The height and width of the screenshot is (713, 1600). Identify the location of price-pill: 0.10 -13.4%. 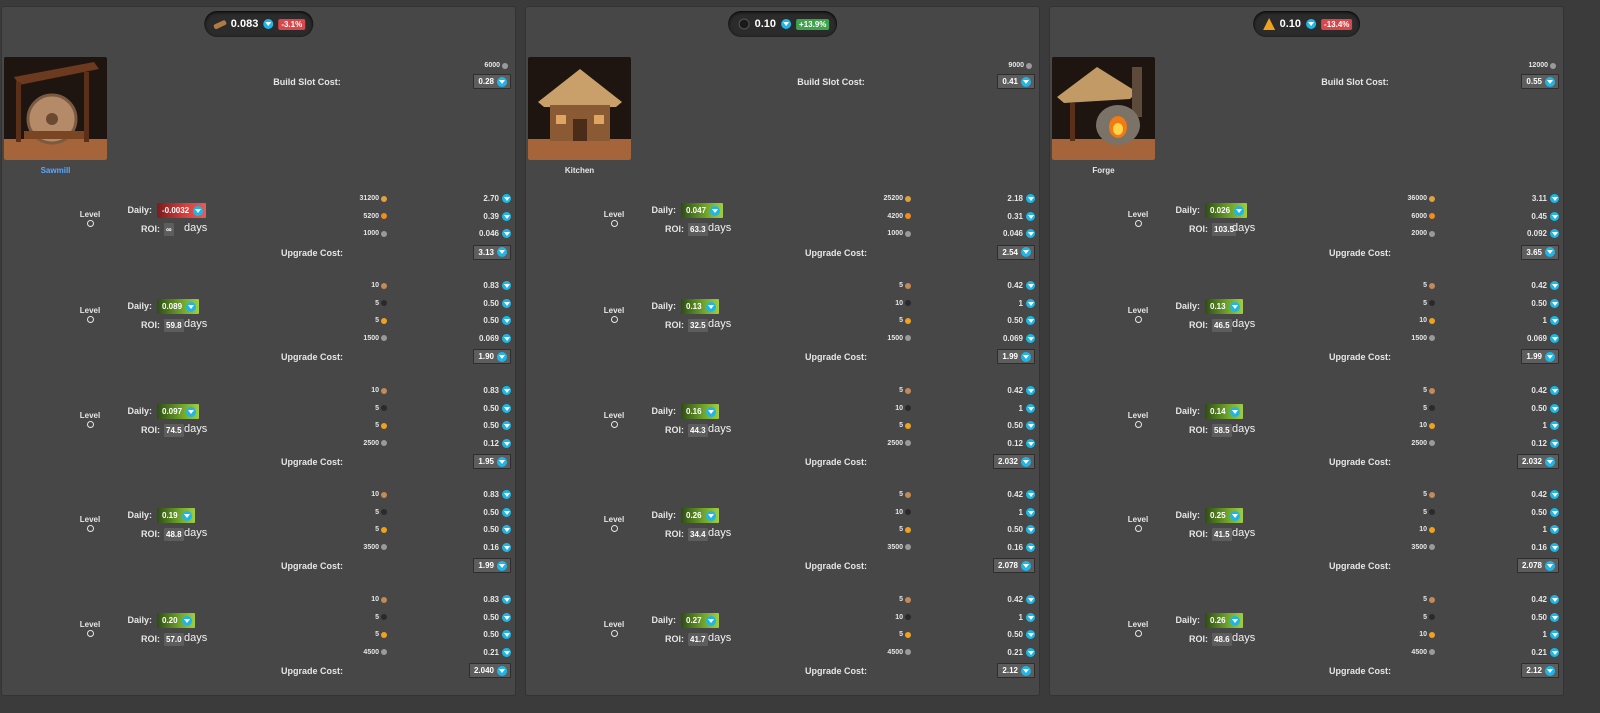
(1306, 24).